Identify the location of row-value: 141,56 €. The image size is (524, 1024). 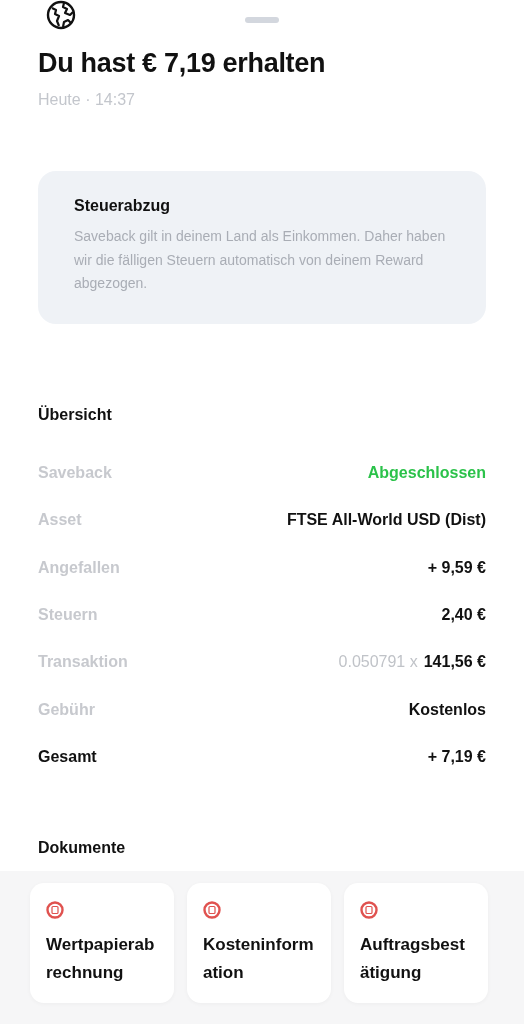
(454, 662).